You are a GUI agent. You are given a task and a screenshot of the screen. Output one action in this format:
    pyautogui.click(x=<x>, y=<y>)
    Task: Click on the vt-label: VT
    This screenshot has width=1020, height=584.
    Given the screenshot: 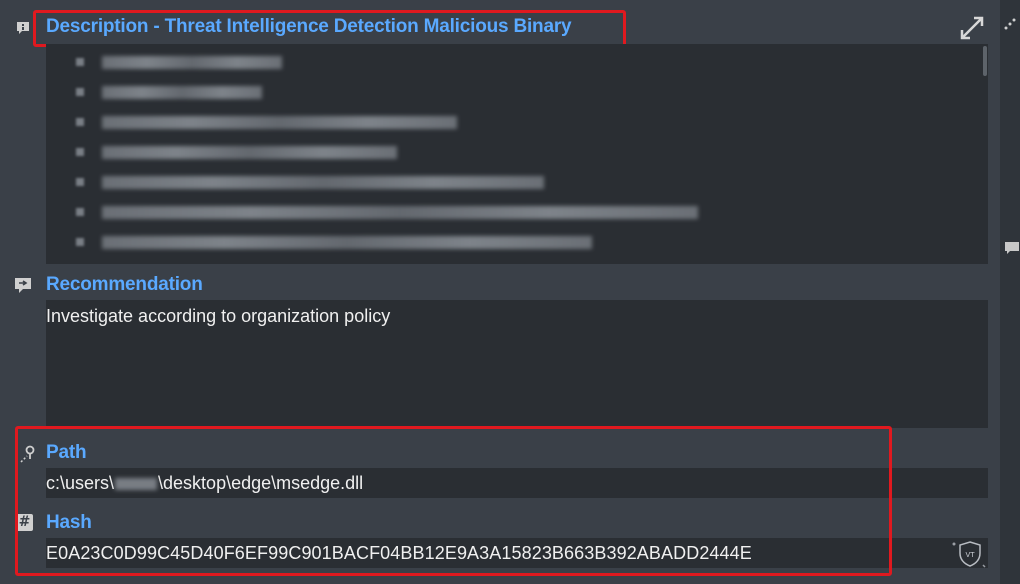 What is the action you would take?
    pyautogui.click(x=970, y=555)
    